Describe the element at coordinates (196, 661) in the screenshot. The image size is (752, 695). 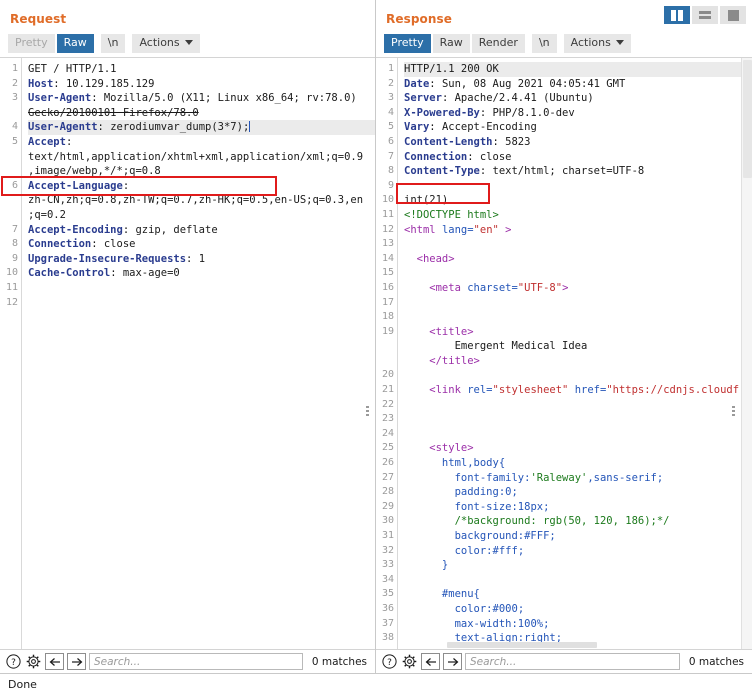
I see `request-search-input` at that location.